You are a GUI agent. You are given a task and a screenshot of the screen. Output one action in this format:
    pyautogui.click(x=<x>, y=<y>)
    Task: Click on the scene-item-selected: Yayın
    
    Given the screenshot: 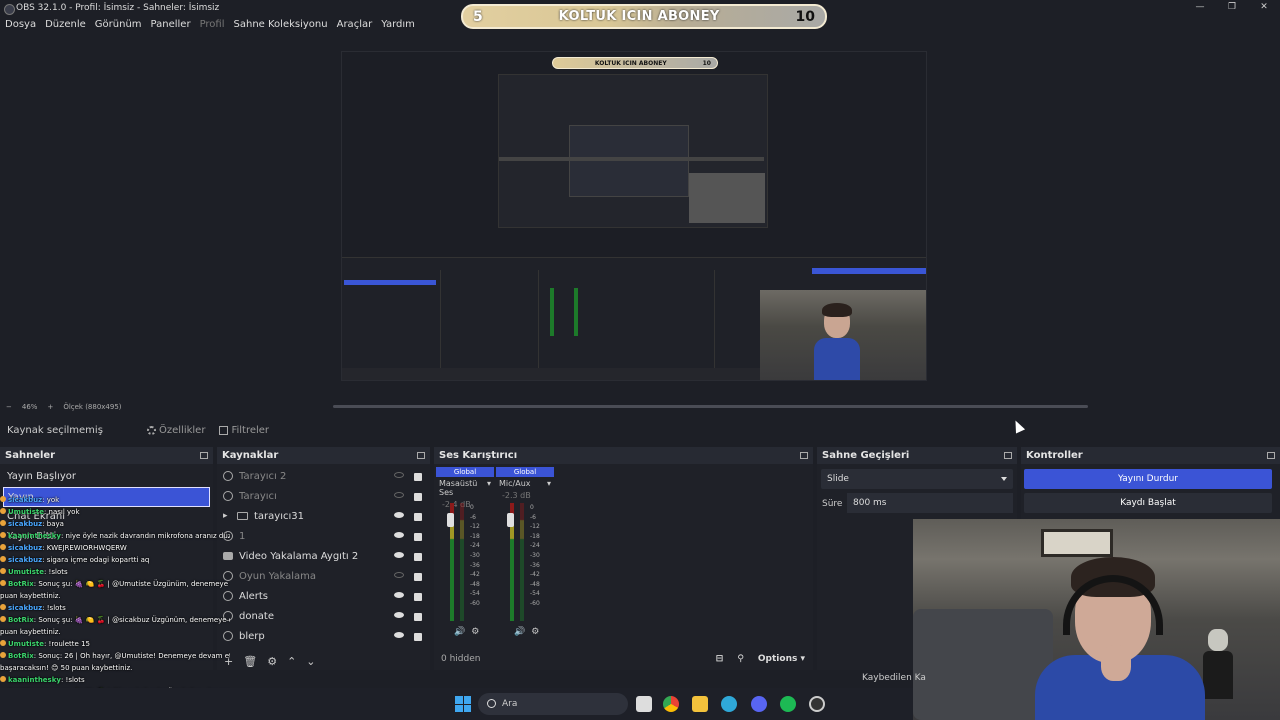 What is the action you would take?
    pyautogui.click(x=106, y=497)
    